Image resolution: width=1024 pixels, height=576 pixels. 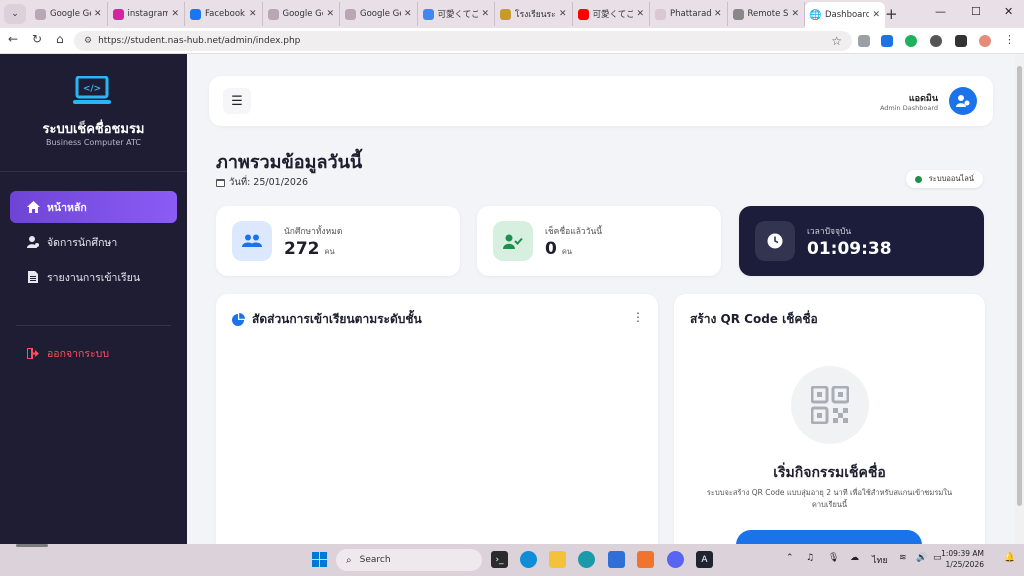 I want to click on profile-avatar-icon, so click(x=985, y=41).